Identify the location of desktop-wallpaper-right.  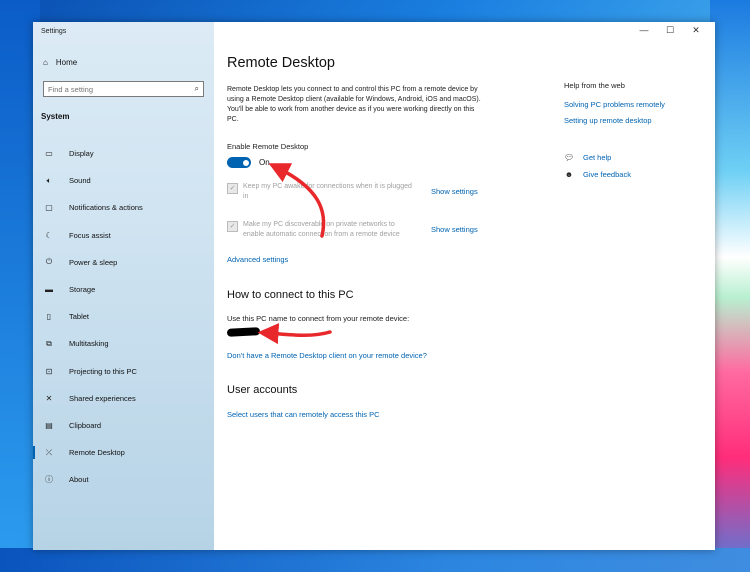
(730, 286).